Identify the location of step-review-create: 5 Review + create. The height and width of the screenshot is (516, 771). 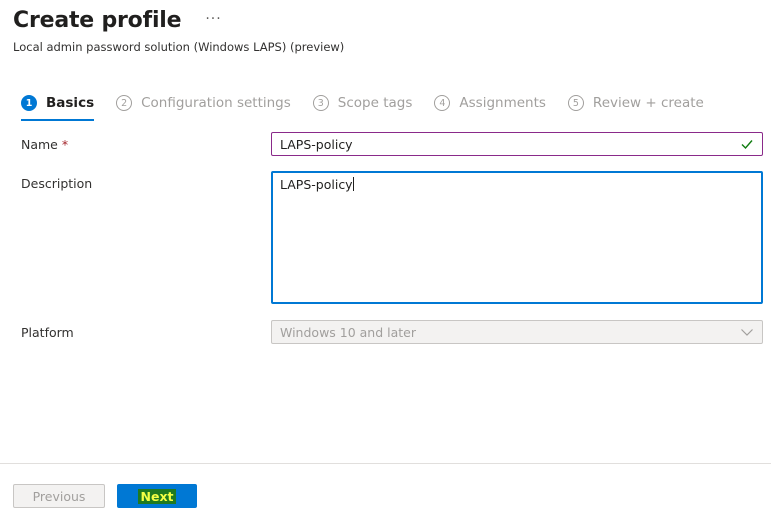
(635, 103).